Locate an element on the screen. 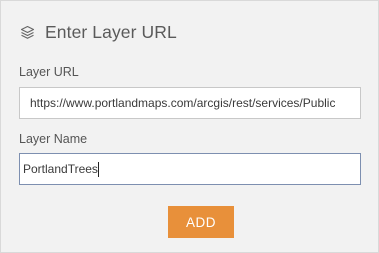 This screenshot has width=379, height=253. layer-url-label: Layer URL is located at coordinates (49, 72).